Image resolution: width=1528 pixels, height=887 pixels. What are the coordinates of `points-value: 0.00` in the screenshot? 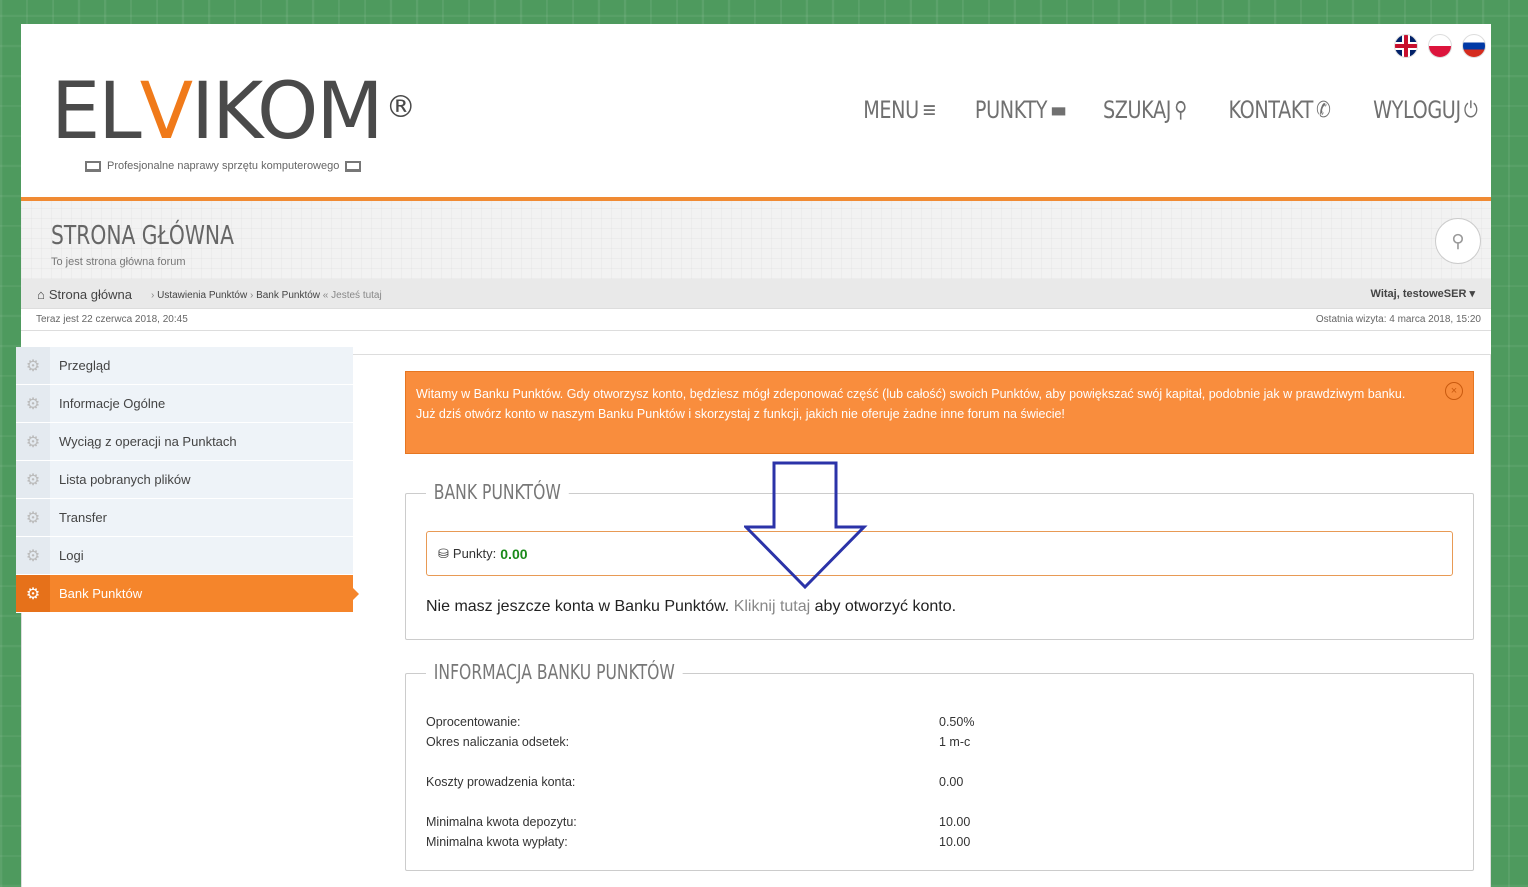 It's located at (514, 553).